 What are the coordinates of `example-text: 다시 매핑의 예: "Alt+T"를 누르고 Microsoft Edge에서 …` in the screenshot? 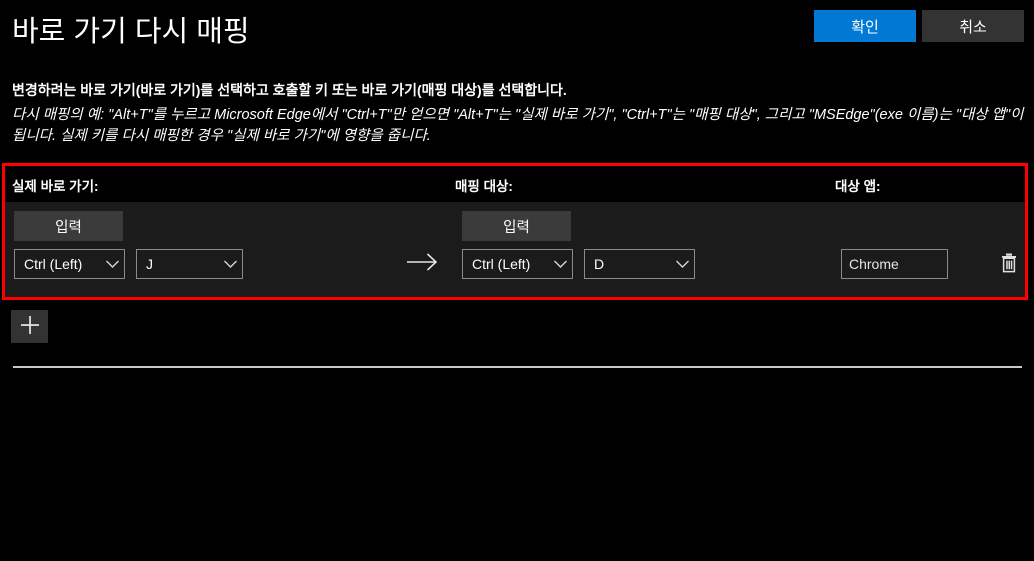 It's located at (518, 125).